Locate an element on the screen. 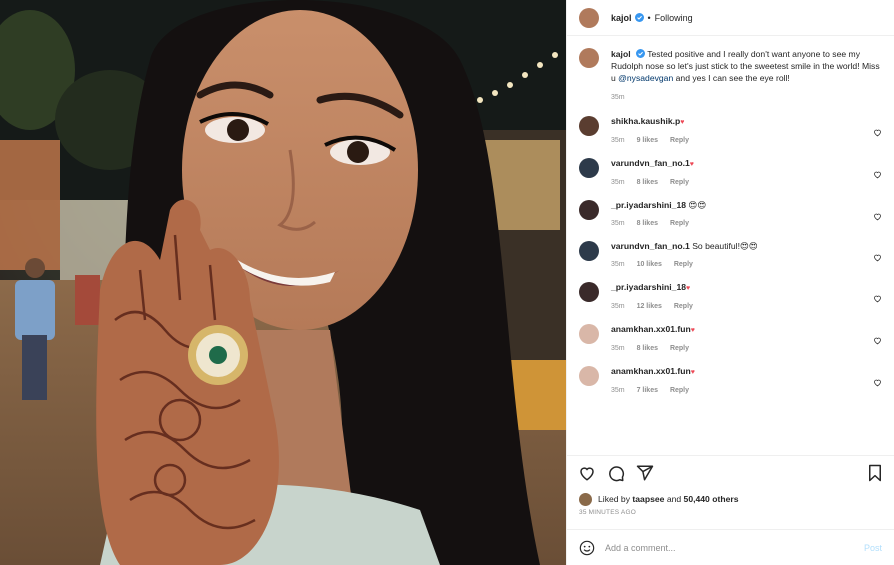 This screenshot has height=565, width=894. likes-summary: Liked by taapsee and 50,440 others is located at coordinates (730, 499).